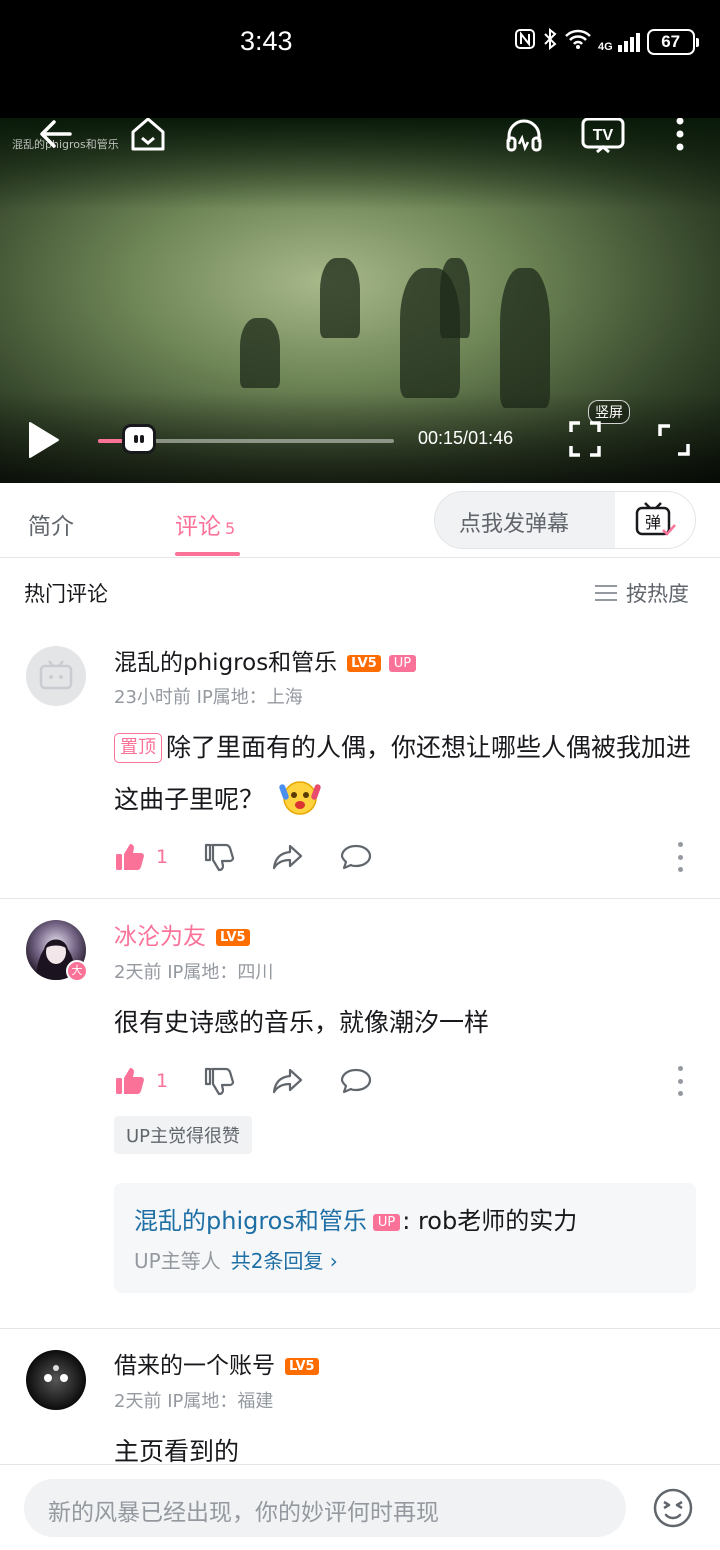  I want to click on bluetooth-icon, so click(550, 41).